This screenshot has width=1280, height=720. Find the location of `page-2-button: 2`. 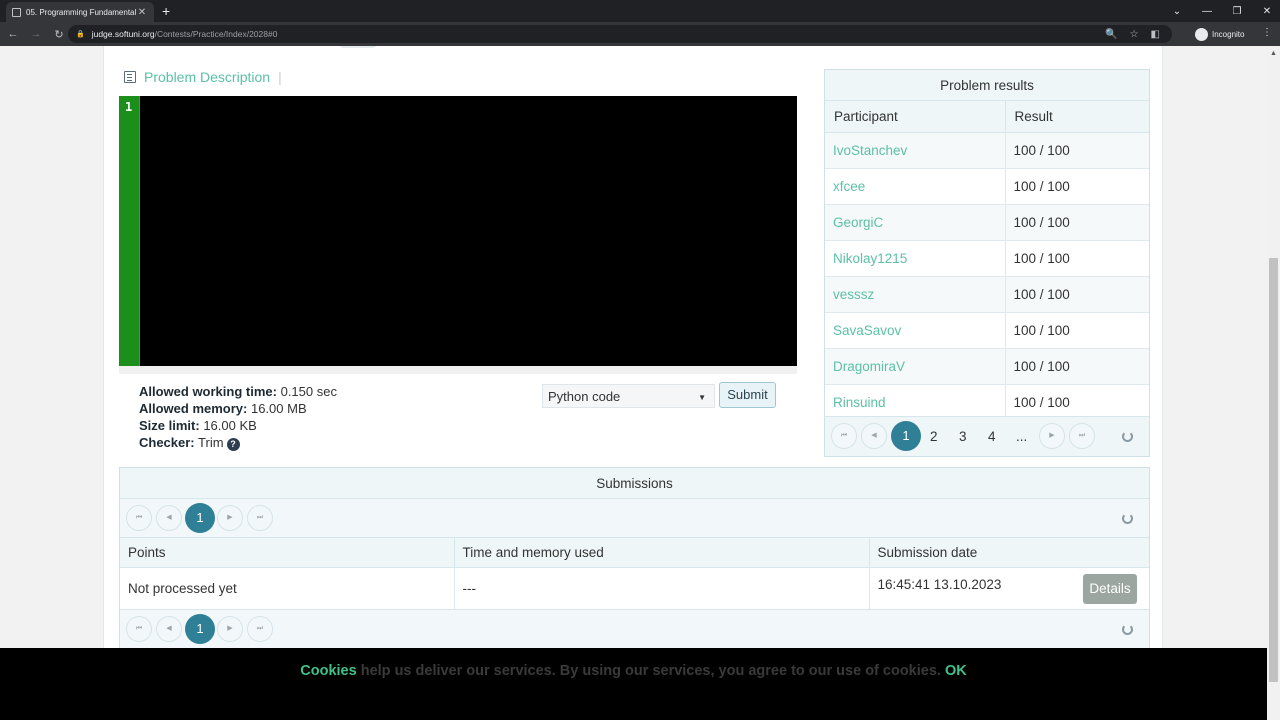

page-2-button: 2 is located at coordinates (934, 436).